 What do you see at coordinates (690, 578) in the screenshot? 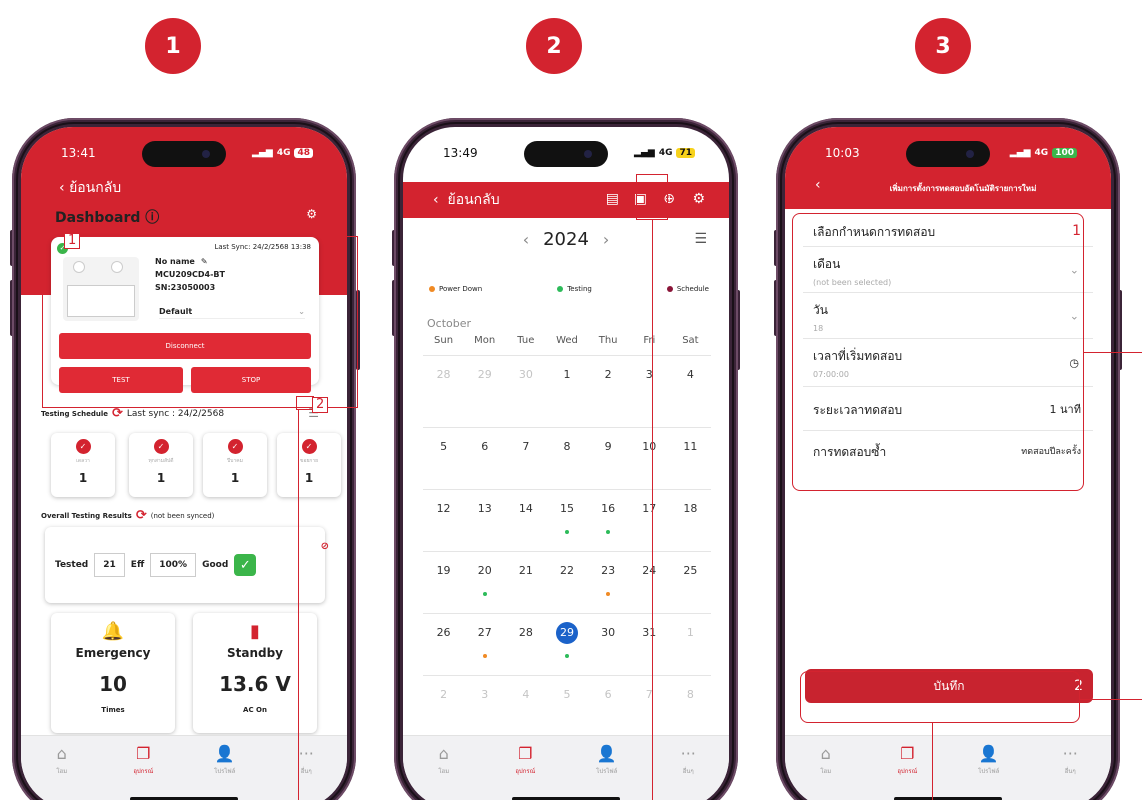
I see `calendar-day: 25` at bounding box center [690, 578].